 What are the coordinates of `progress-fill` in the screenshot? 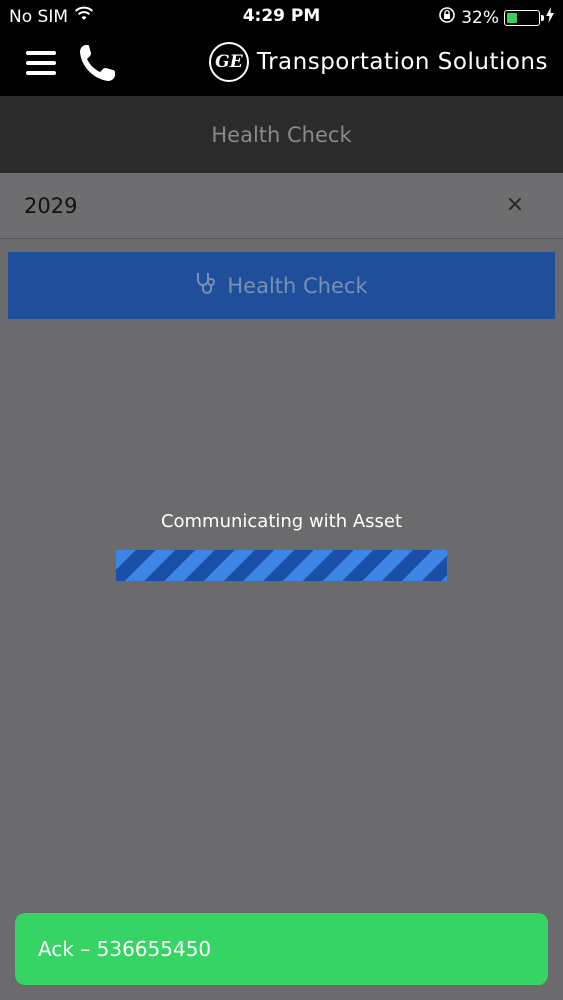 It's located at (281, 565).